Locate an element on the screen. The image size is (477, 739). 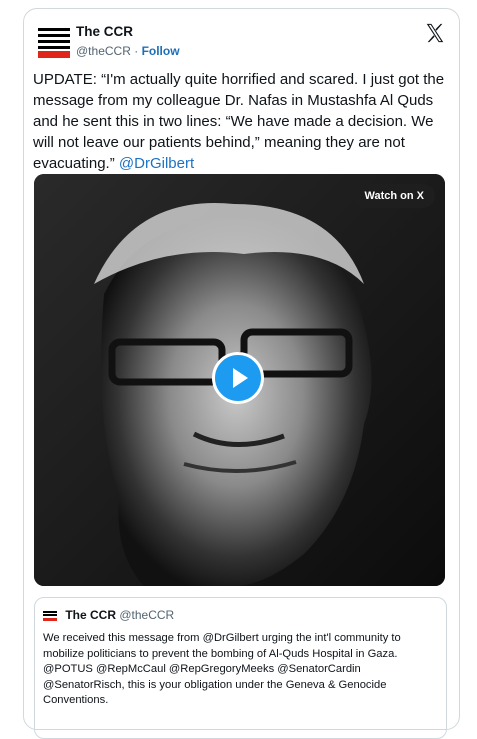
play-icon is located at coordinates (240, 378).